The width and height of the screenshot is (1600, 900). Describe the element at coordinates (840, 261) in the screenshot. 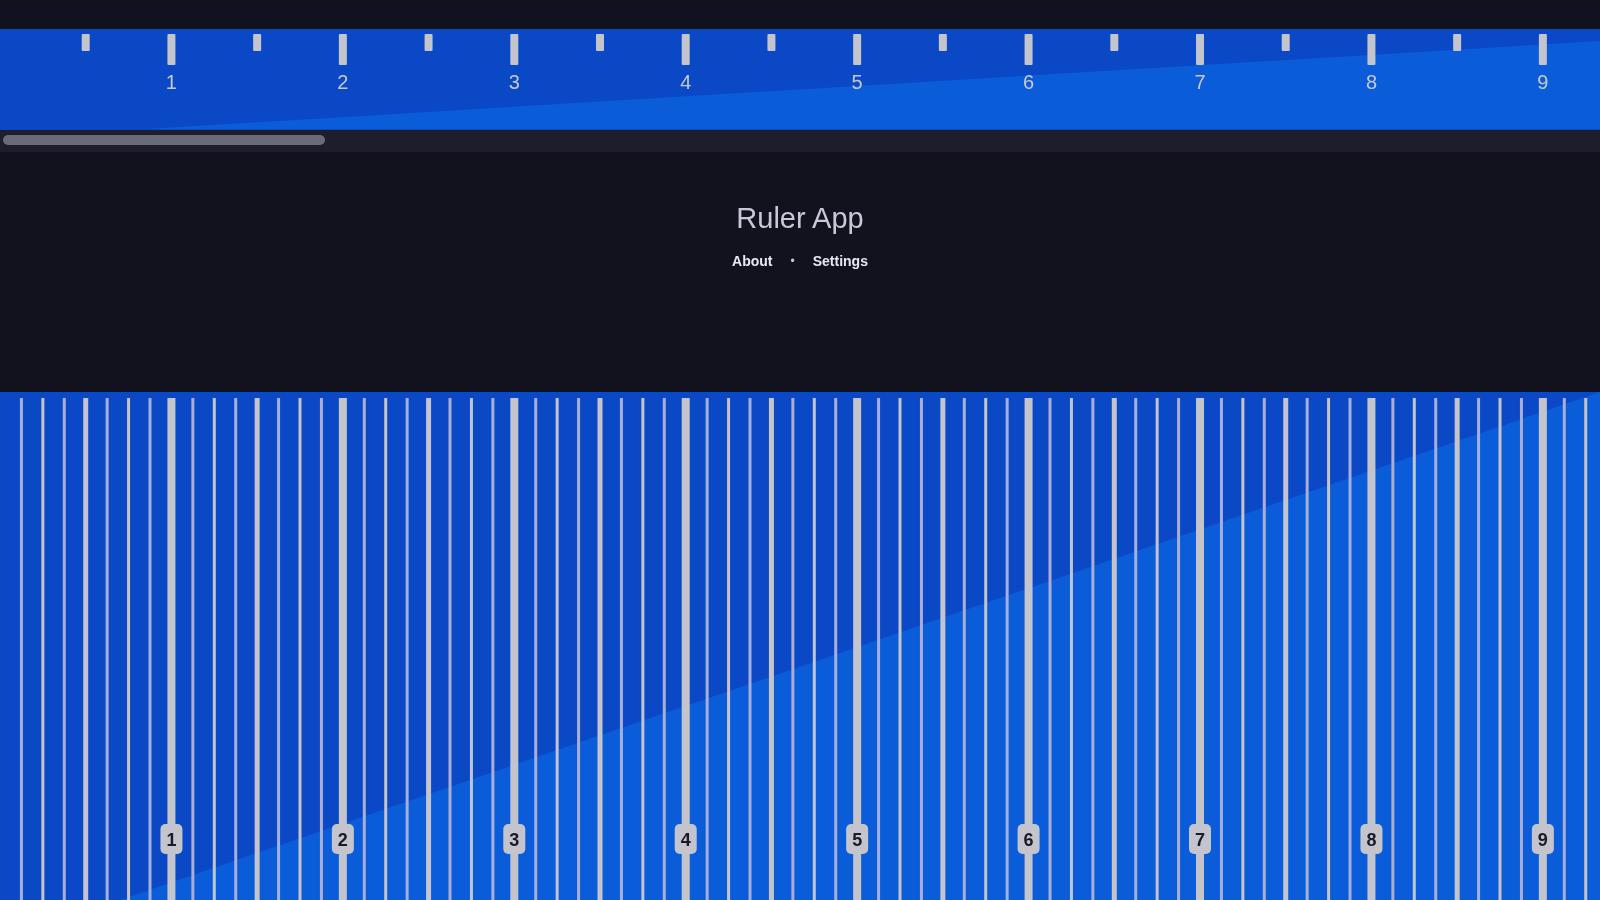

I see `settings-link: Settings` at that location.